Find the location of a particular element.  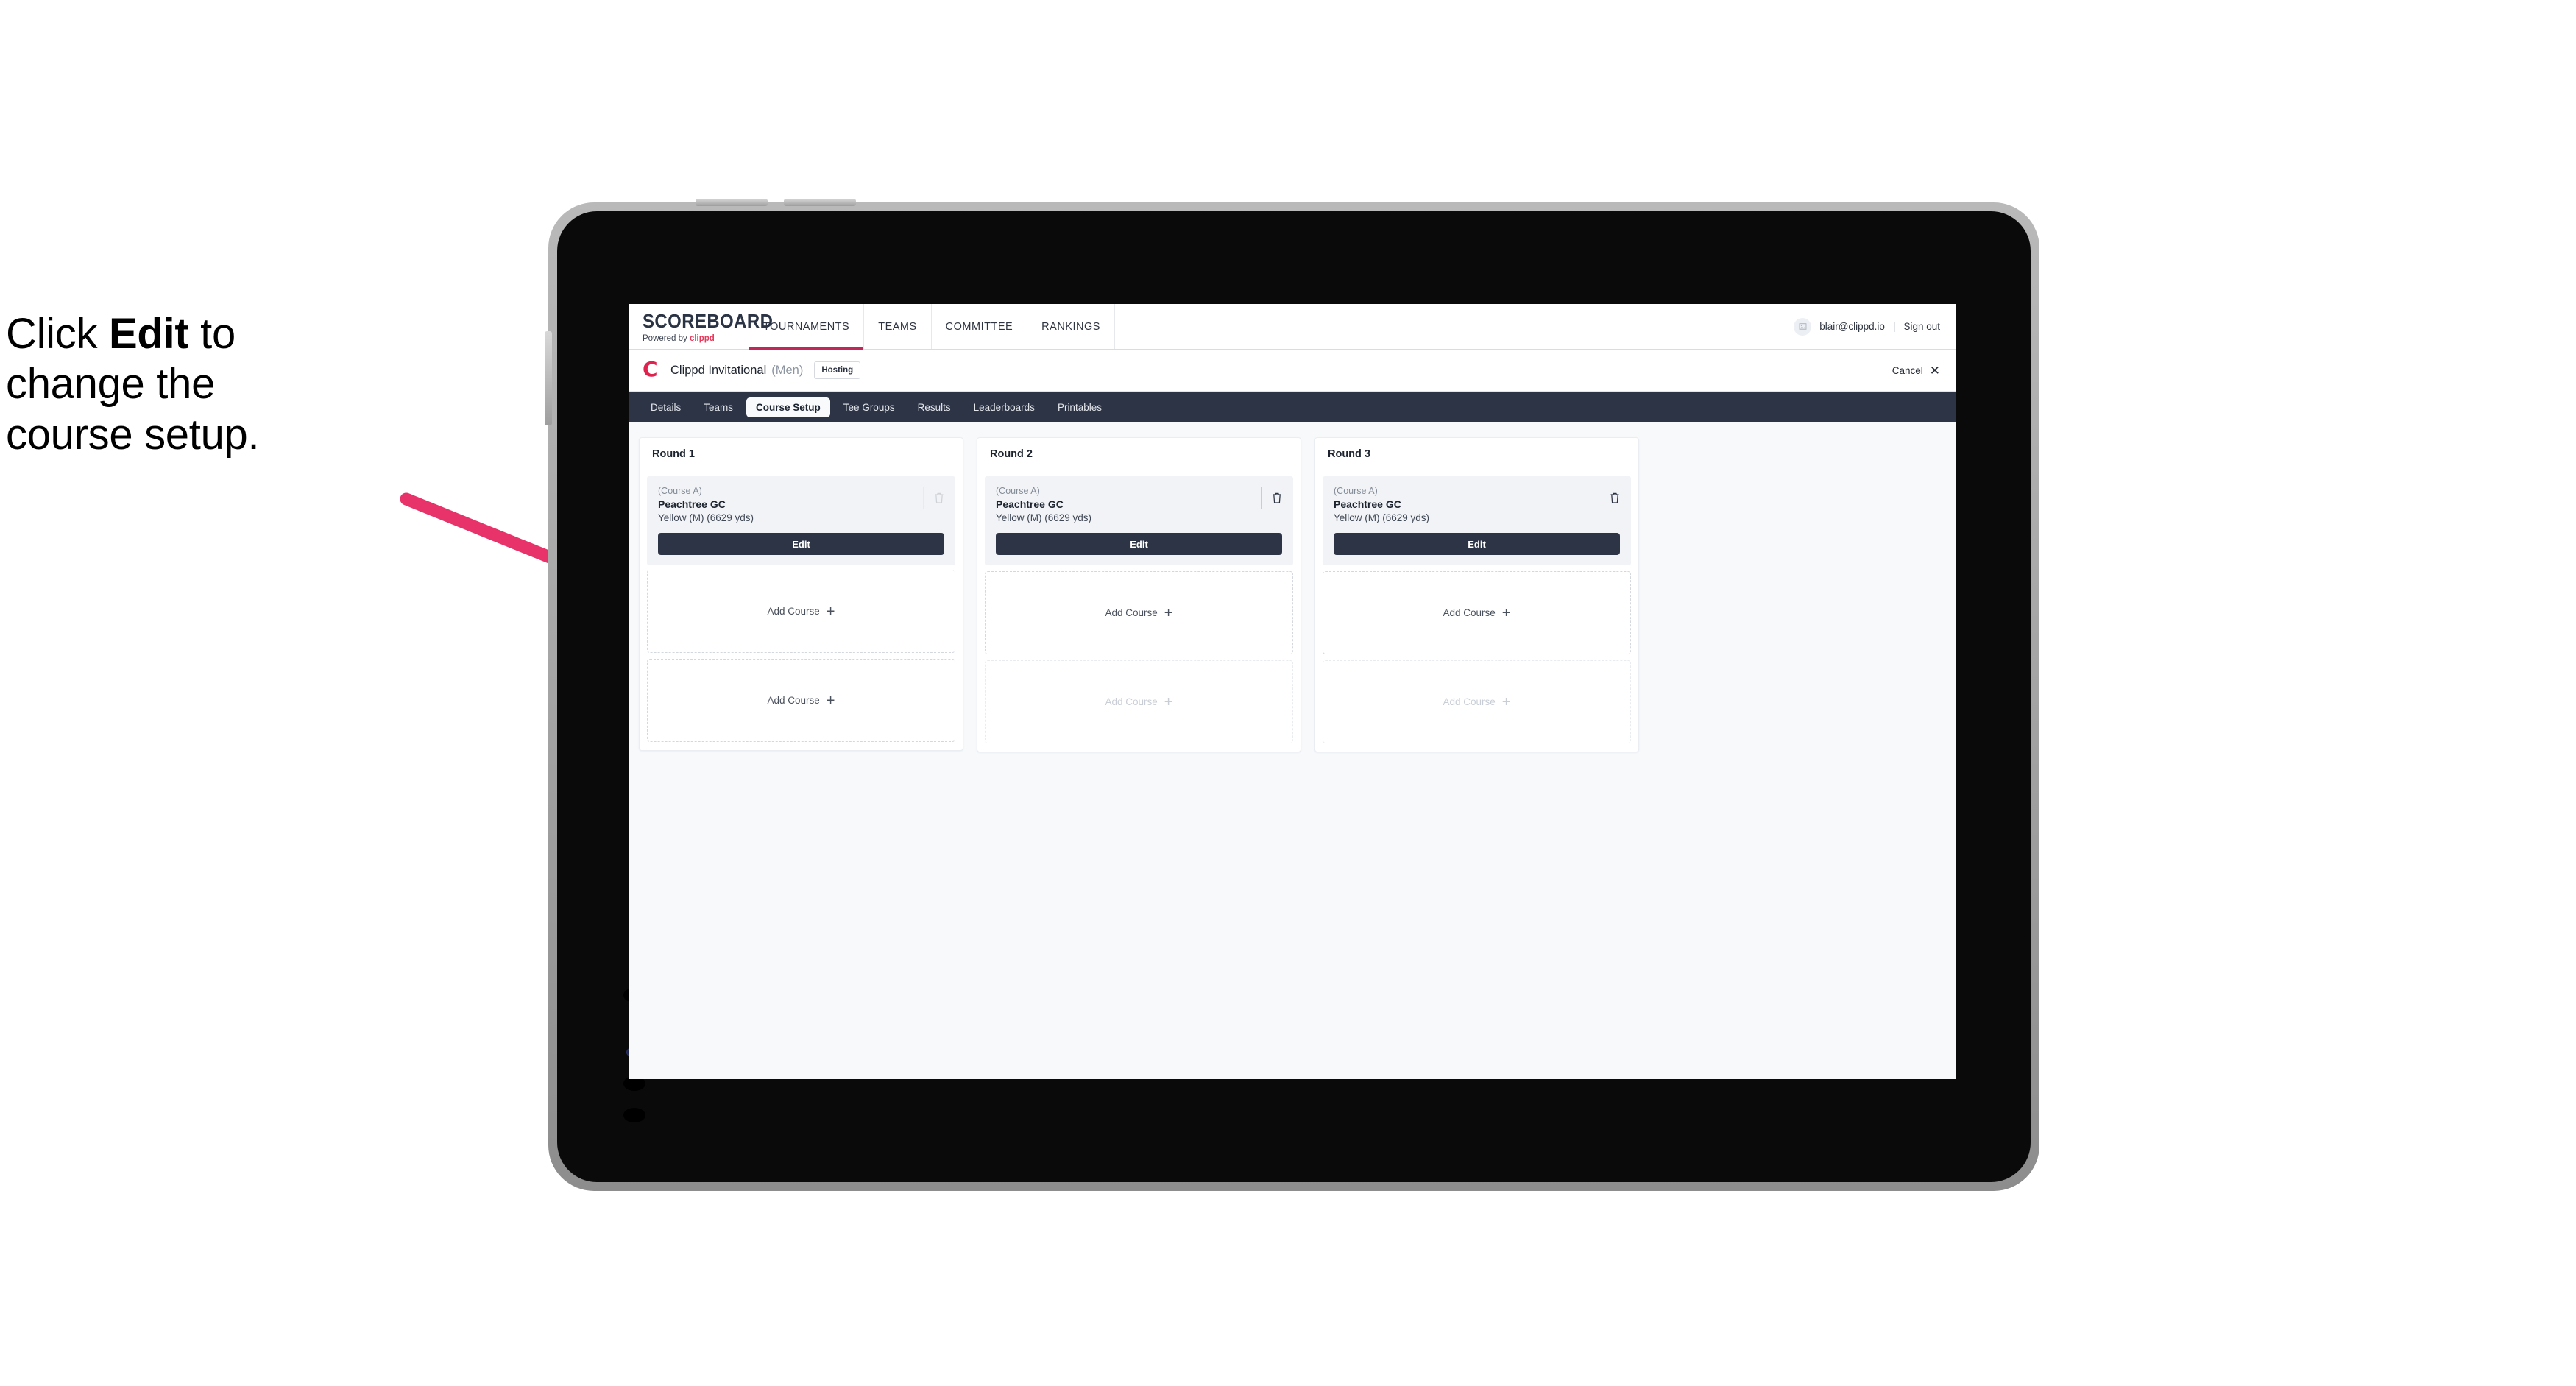

main-nav-tabs: TOURNAMENTS TEAMS COMMITTEE RANKINGS is located at coordinates (932, 327).